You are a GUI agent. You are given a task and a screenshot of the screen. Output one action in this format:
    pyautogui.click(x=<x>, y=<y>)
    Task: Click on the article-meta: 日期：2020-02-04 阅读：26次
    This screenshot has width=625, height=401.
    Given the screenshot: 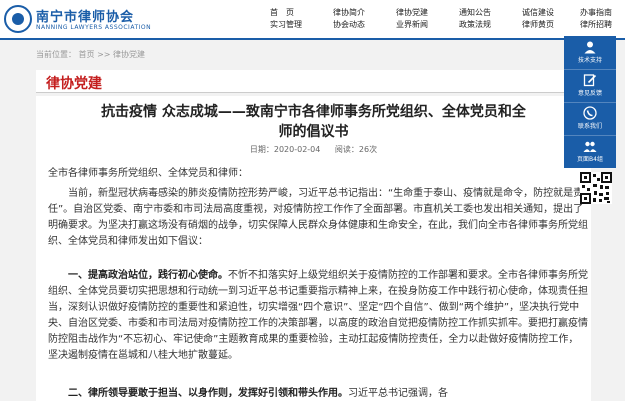 What is the action you would take?
    pyautogui.click(x=313, y=149)
    